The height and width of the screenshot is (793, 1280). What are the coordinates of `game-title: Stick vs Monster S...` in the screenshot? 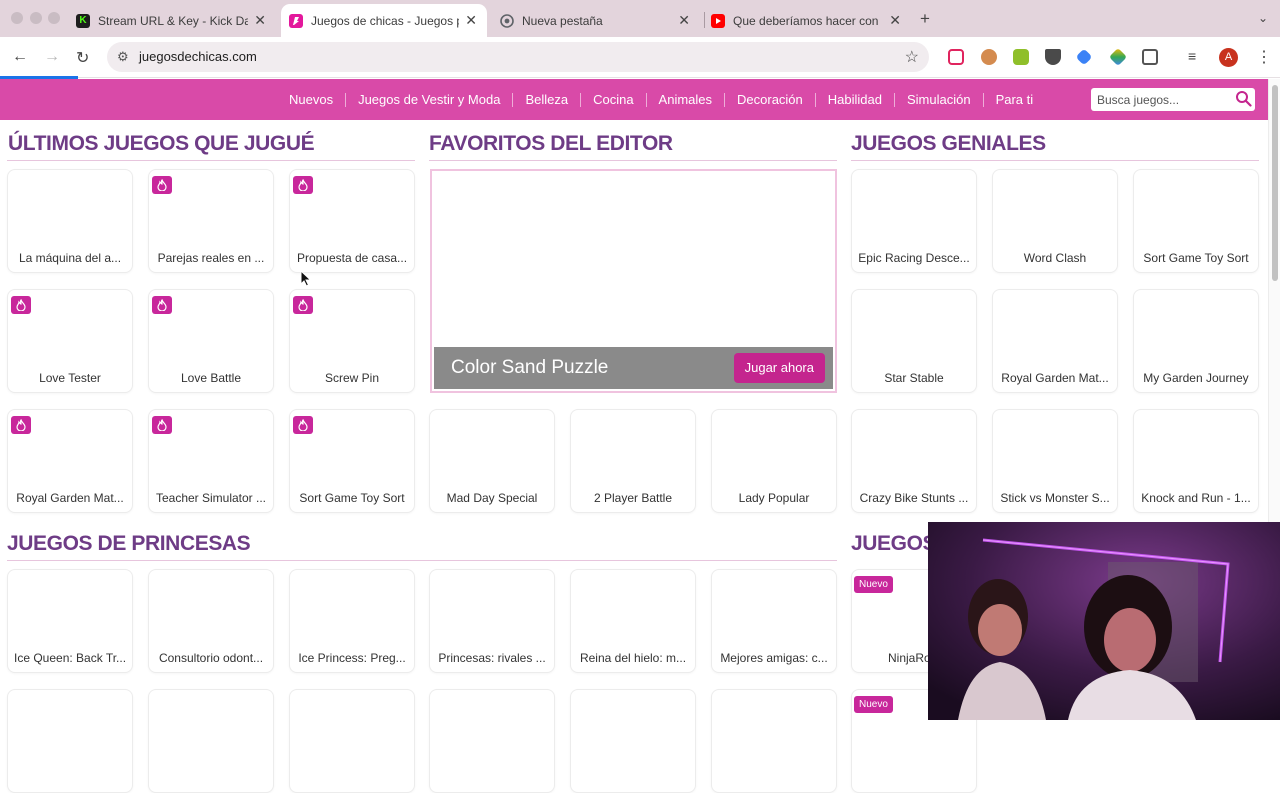 It's located at (1055, 498).